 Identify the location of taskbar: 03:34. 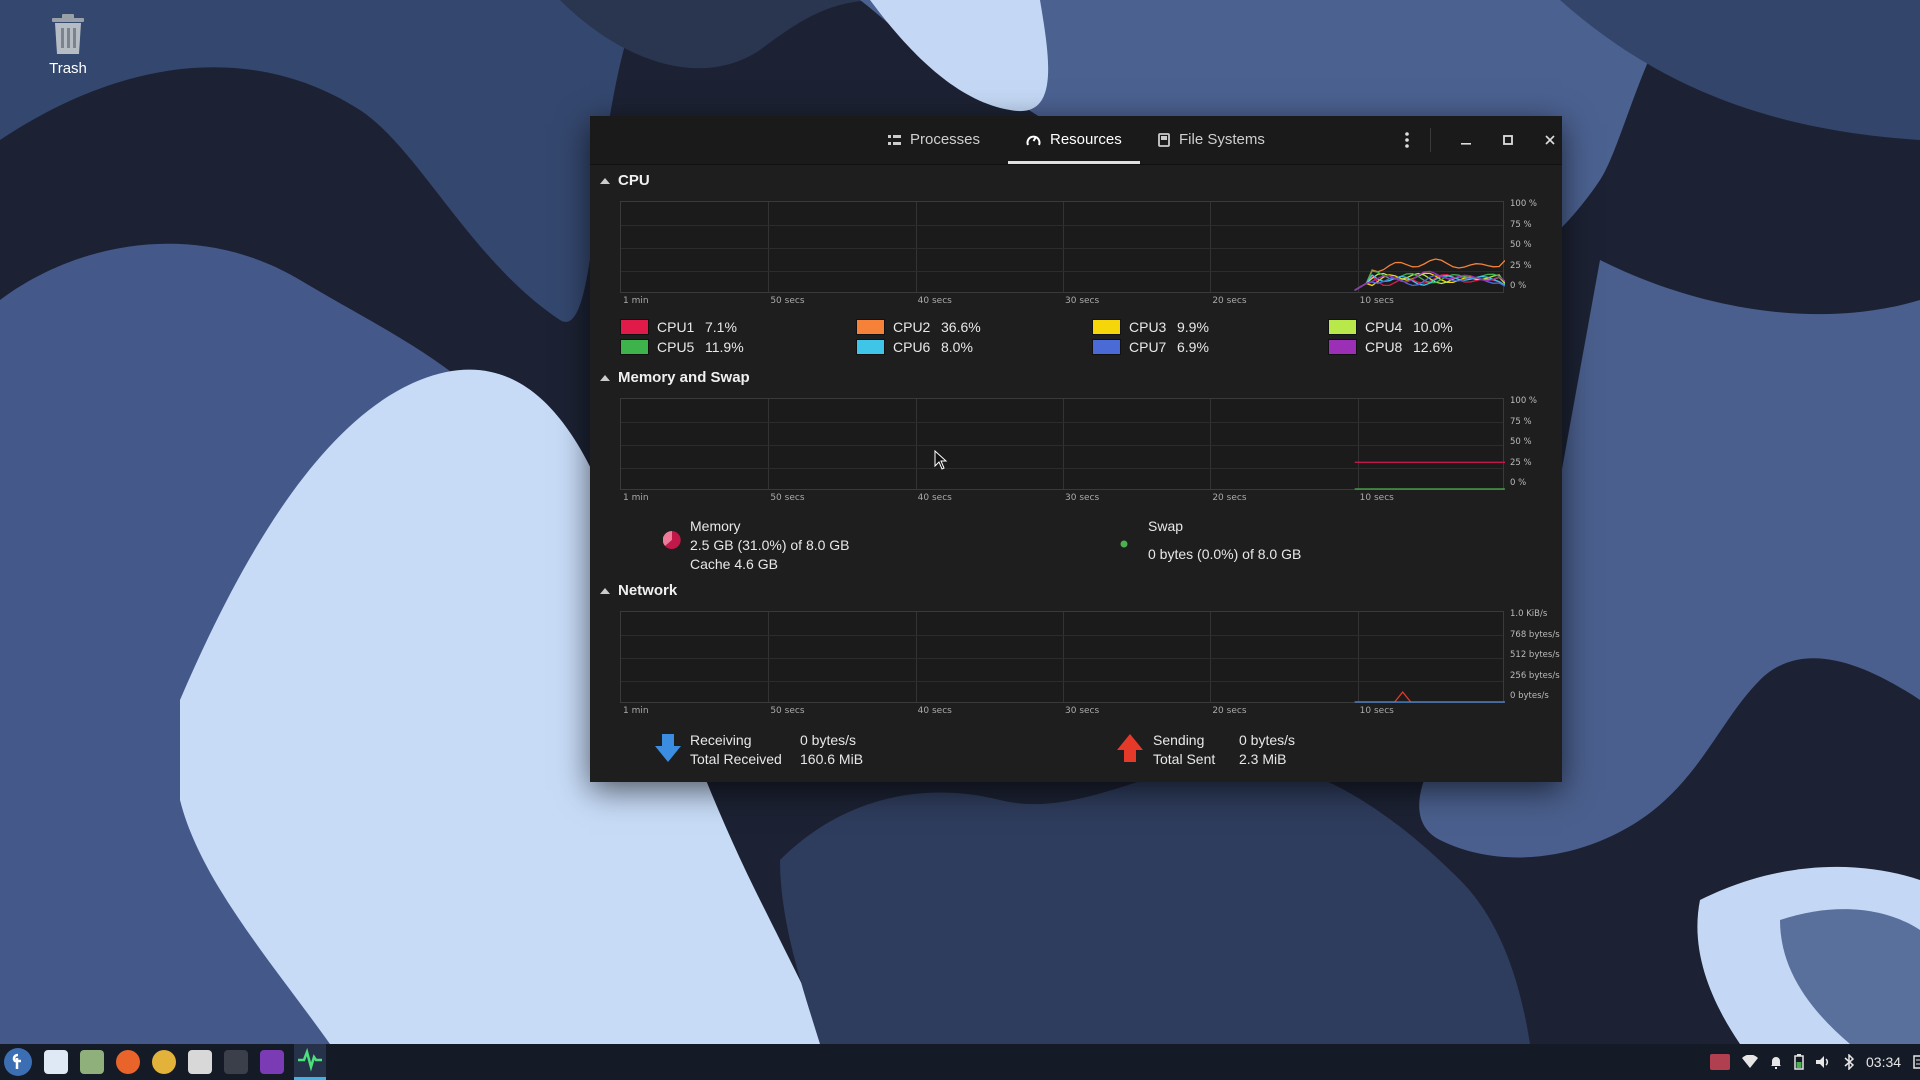
(960, 1062).